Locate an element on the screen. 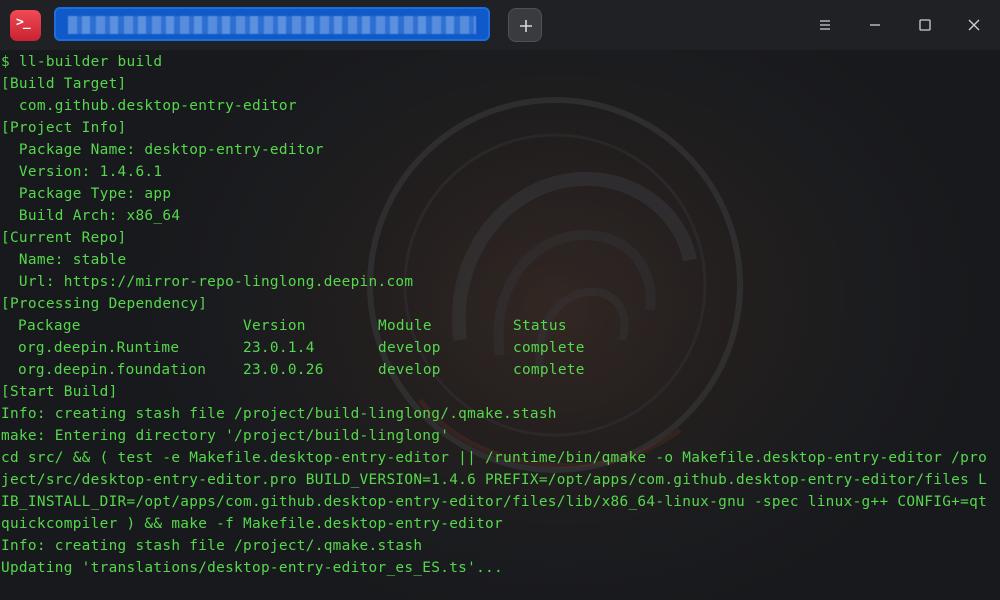 This screenshot has width=1000, height=600. terminal-line: [Start Build] is located at coordinates (59, 392).